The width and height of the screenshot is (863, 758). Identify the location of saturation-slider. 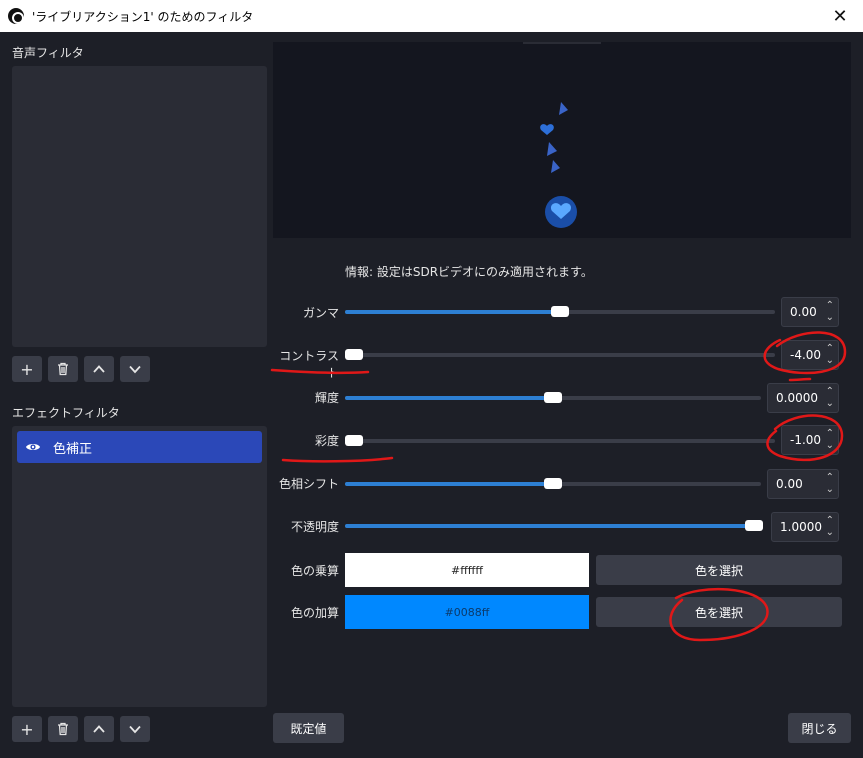
(560, 440).